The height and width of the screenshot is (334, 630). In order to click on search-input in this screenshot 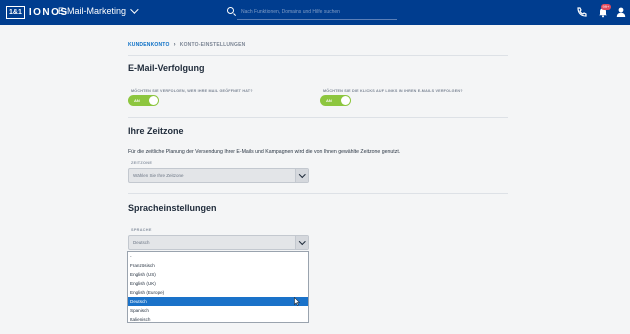, I will do `click(316, 11)`.